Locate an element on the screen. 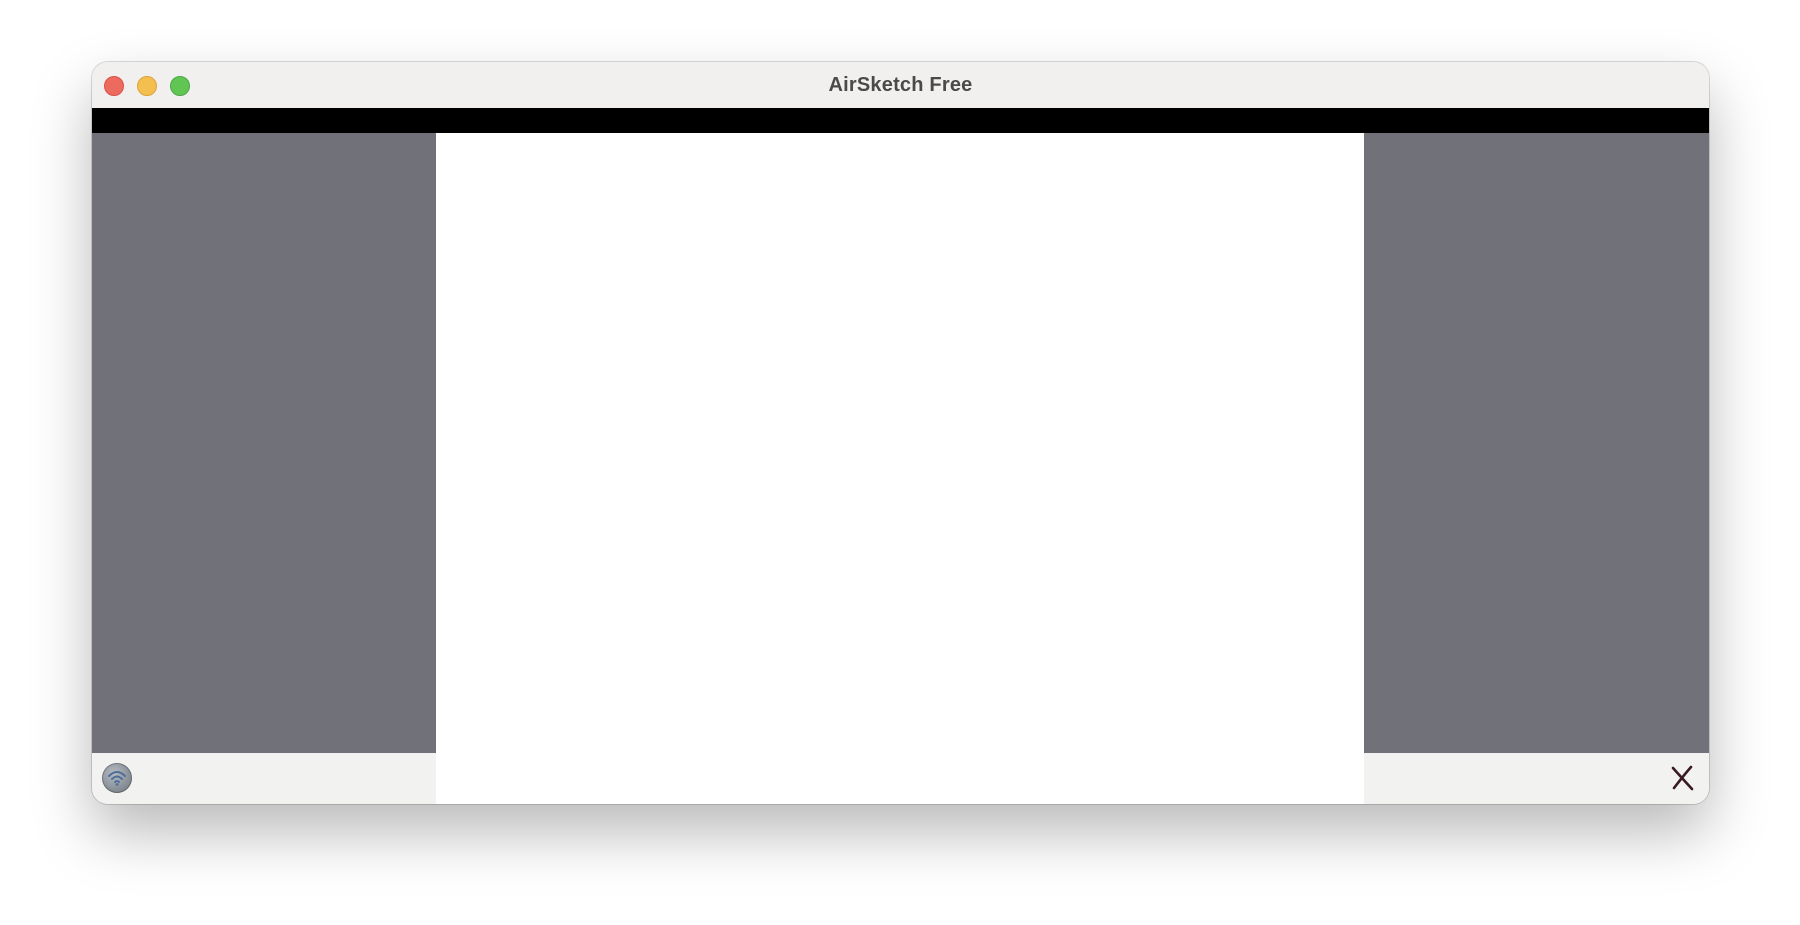  wifi-connect-button is located at coordinates (117, 778).